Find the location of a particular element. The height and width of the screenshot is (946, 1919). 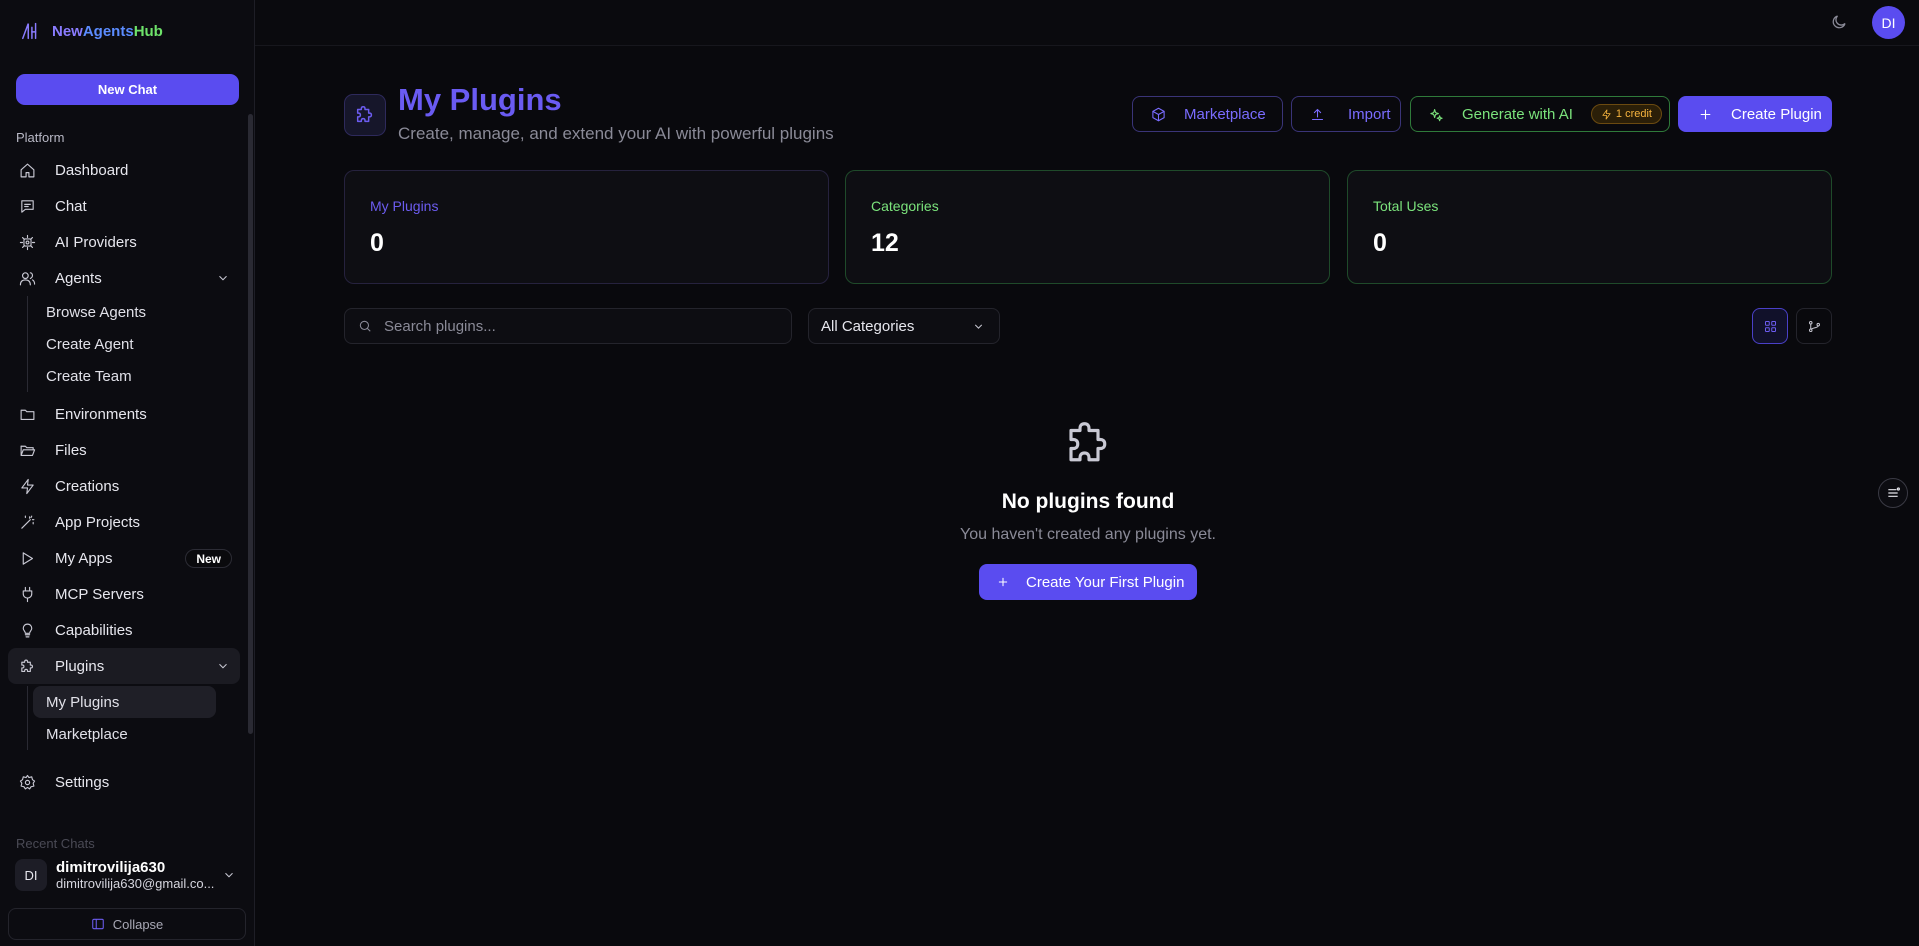

stat-label: Categories is located at coordinates (905, 206).